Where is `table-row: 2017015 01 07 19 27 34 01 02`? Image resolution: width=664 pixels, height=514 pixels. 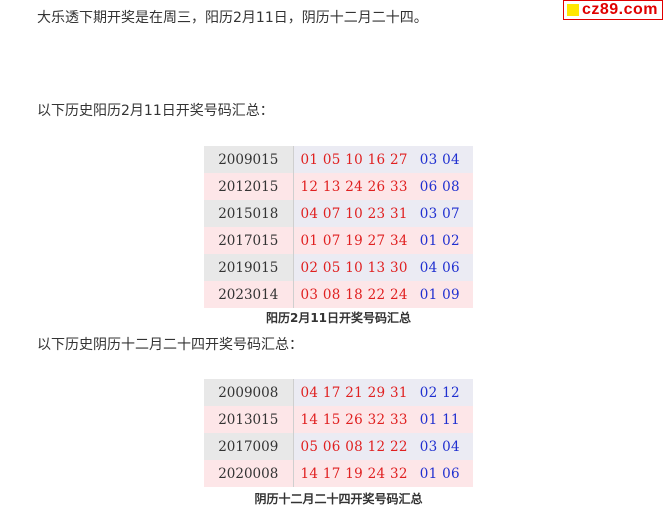
table-row: 2017015 01 07 19 27 34 01 02 is located at coordinates (338, 240).